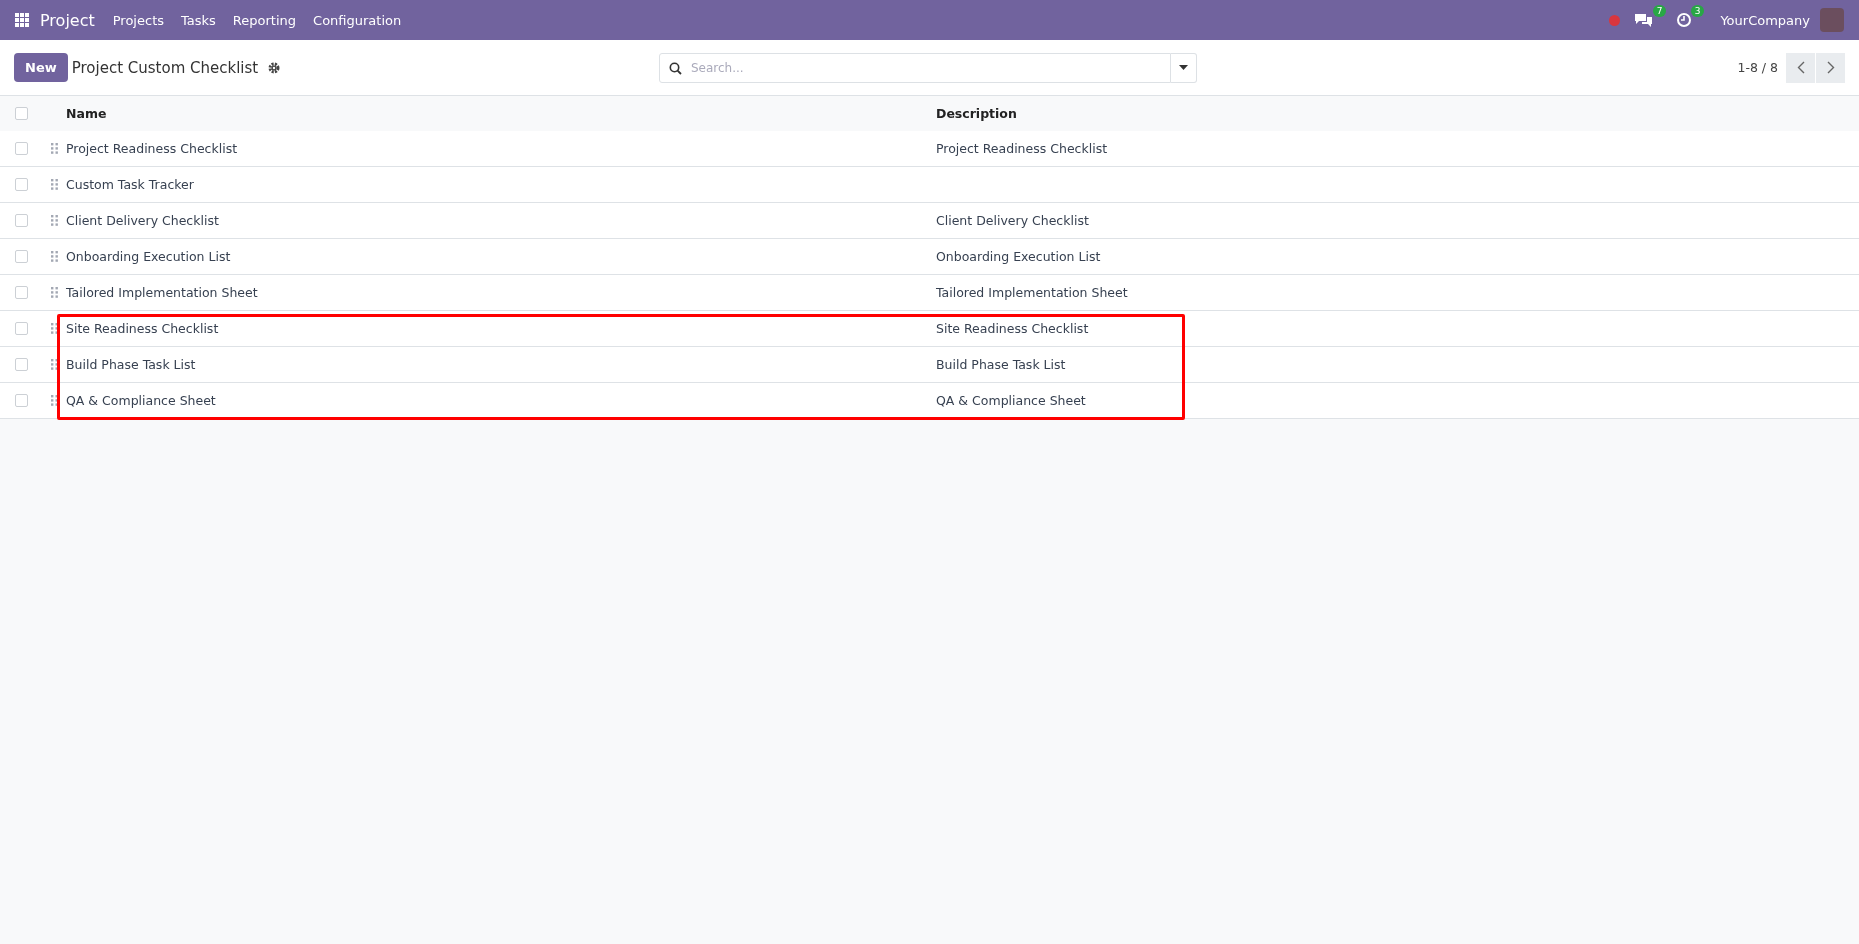  Describe the element at coordinates (67, 20) in the screenshot. I see `app-name: Project` at that location.